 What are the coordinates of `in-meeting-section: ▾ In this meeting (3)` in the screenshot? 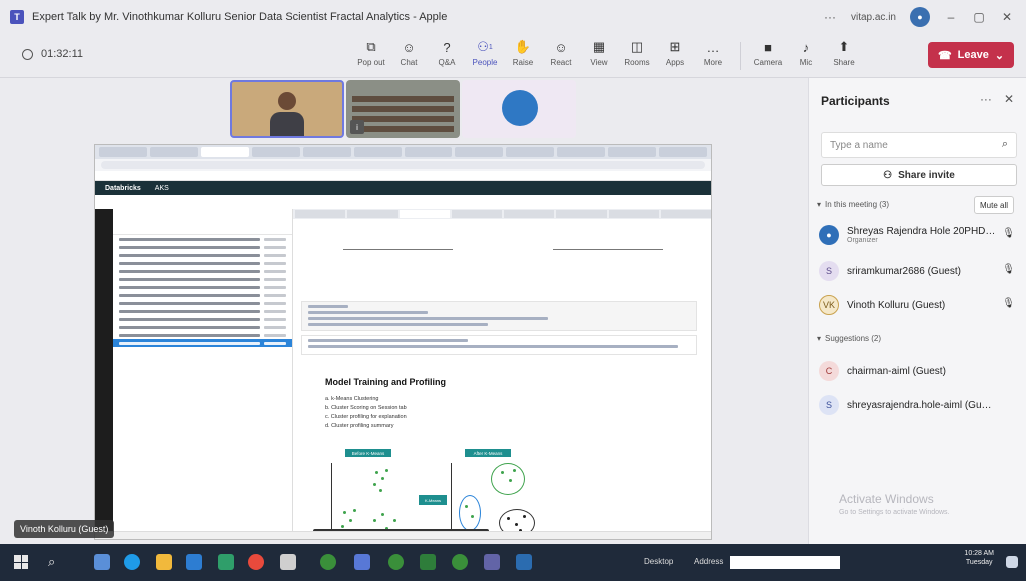 It's located at (853, 204).